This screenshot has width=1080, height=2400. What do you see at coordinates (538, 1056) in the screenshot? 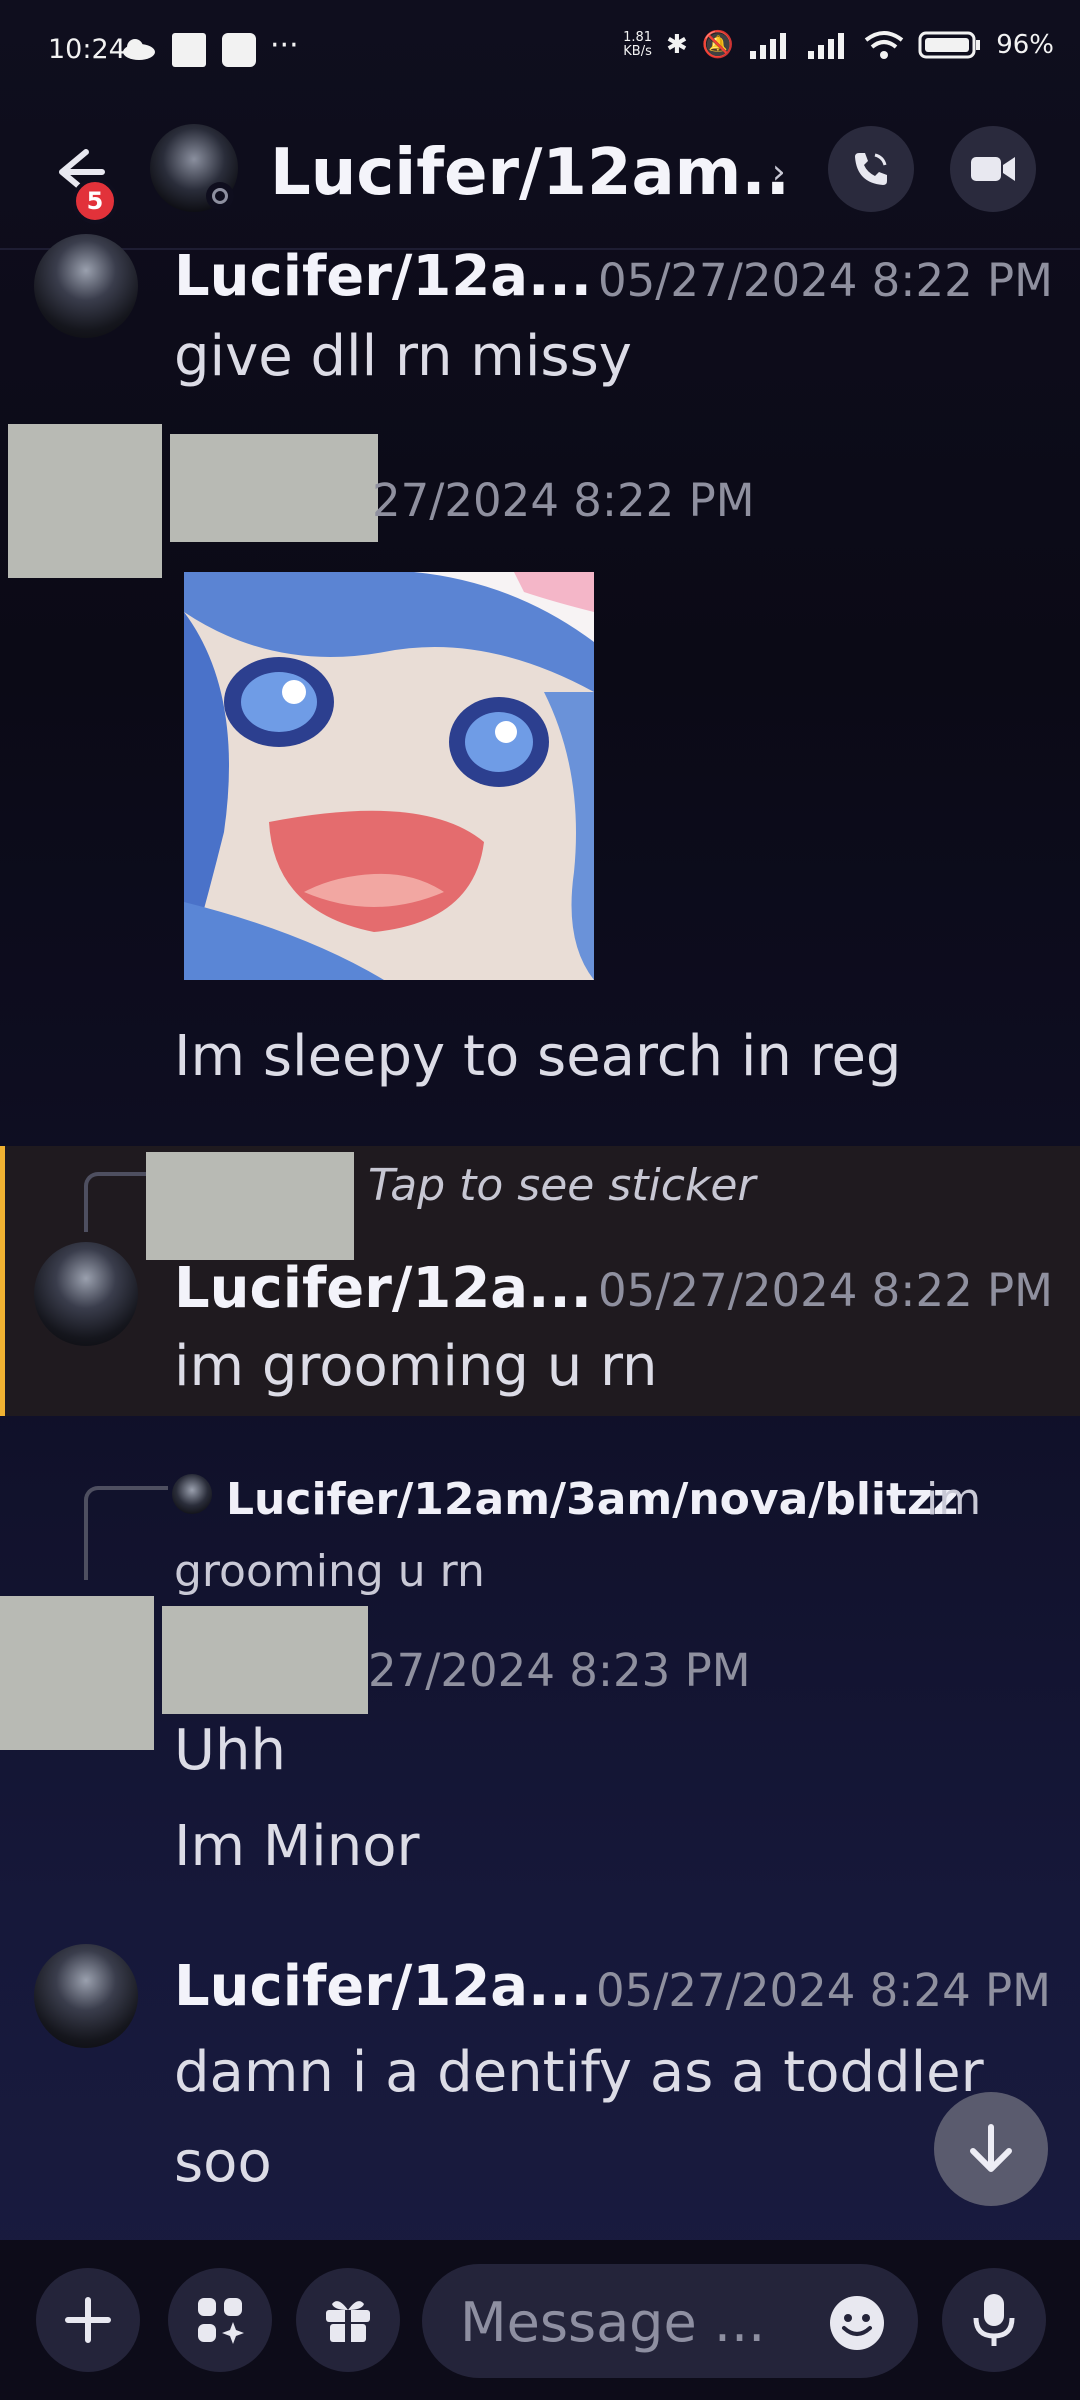
I see `message-text: Im sleepy to search in reg` at bounding box center [538, 1056].